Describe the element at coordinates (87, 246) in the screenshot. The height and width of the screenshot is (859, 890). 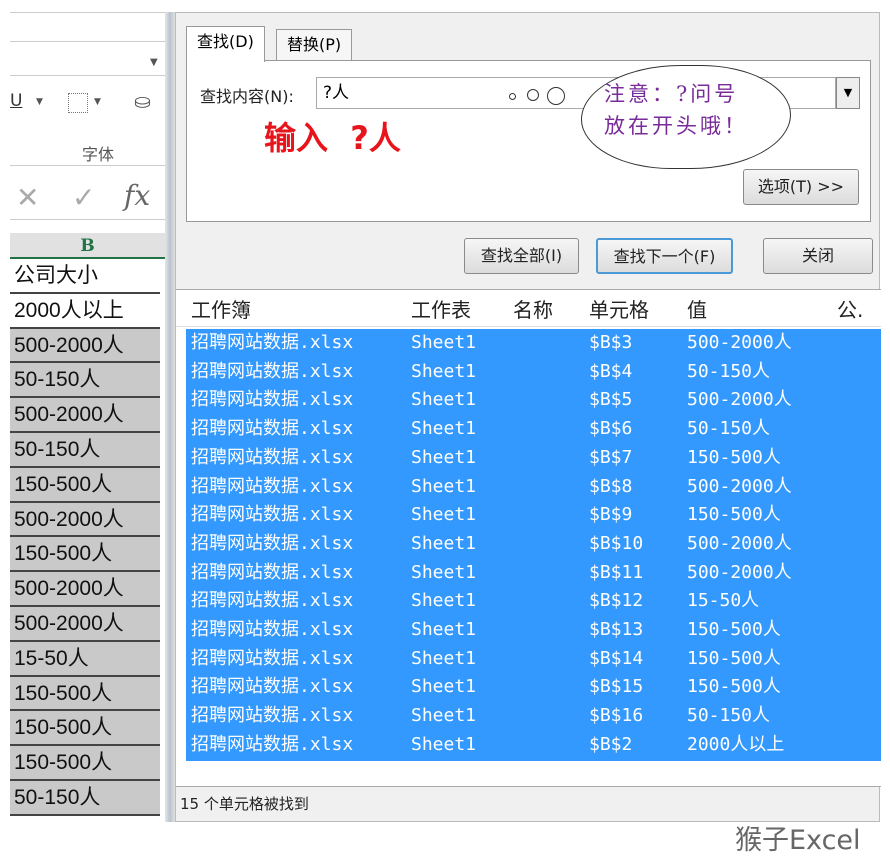
I see `column-header-b: B` at that location.